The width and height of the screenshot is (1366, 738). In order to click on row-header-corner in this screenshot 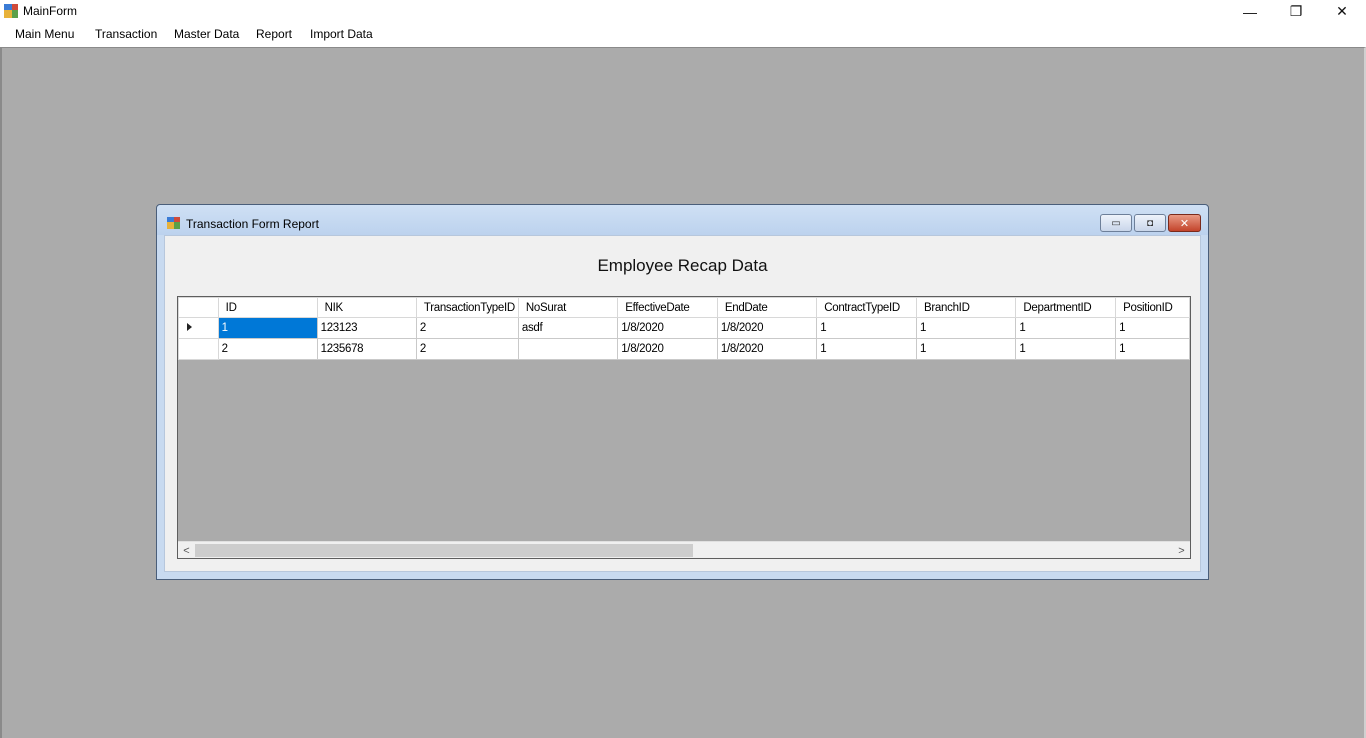, I will do `click(198, 307)`.